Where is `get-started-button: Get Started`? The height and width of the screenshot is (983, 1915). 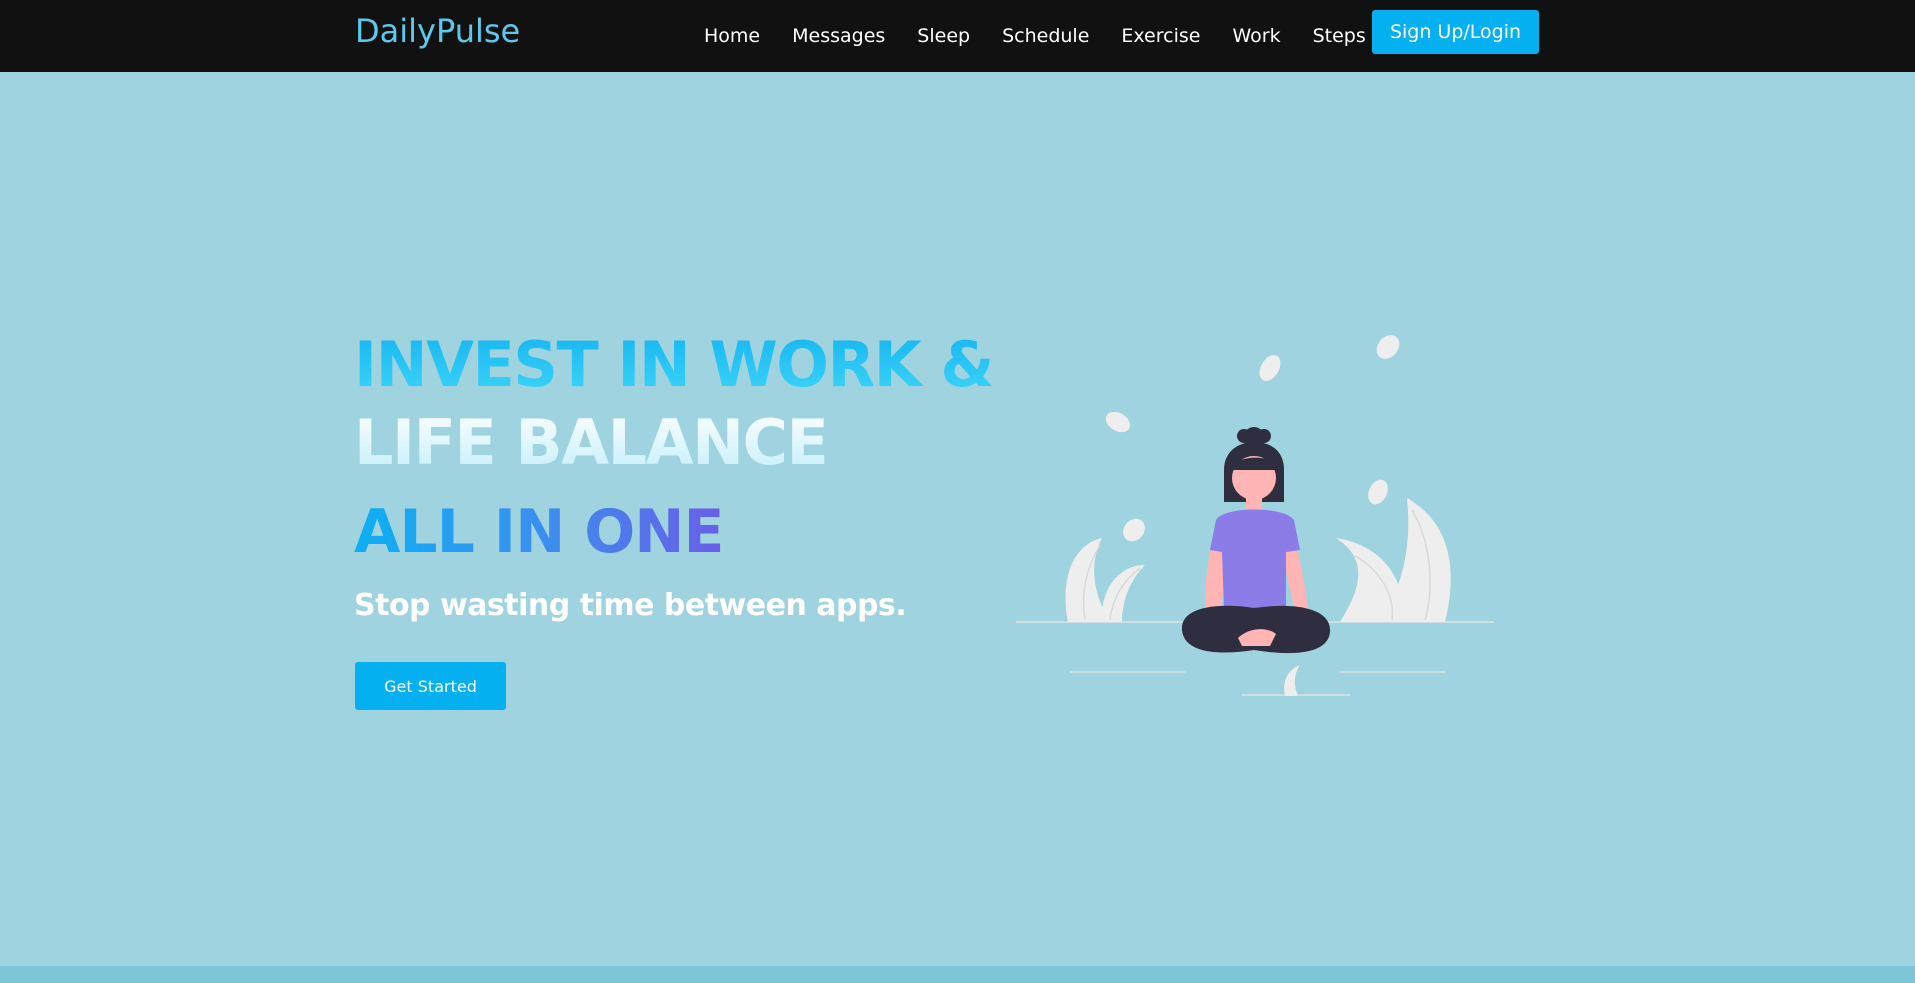
get-started-button: Get Started is located at coordinates (430, 686).